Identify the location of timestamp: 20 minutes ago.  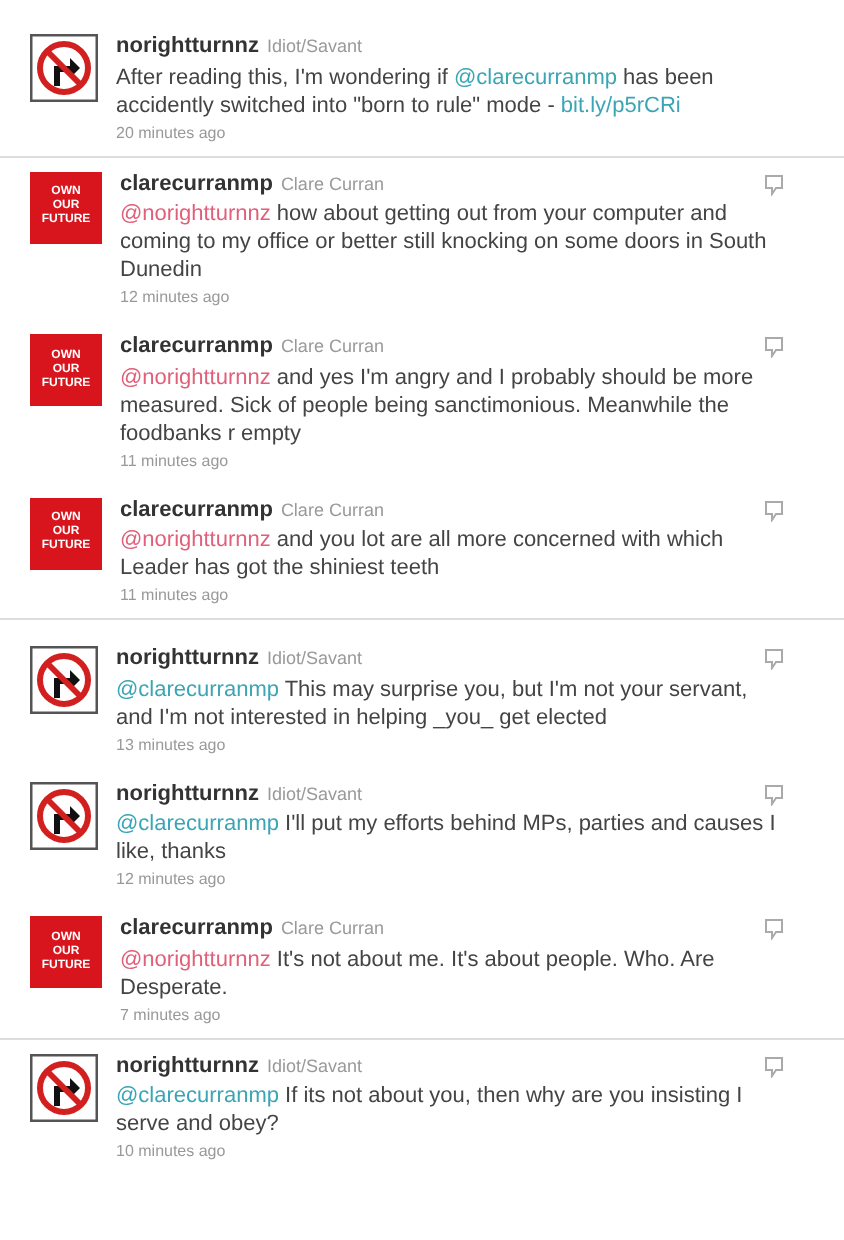
(172, 133).